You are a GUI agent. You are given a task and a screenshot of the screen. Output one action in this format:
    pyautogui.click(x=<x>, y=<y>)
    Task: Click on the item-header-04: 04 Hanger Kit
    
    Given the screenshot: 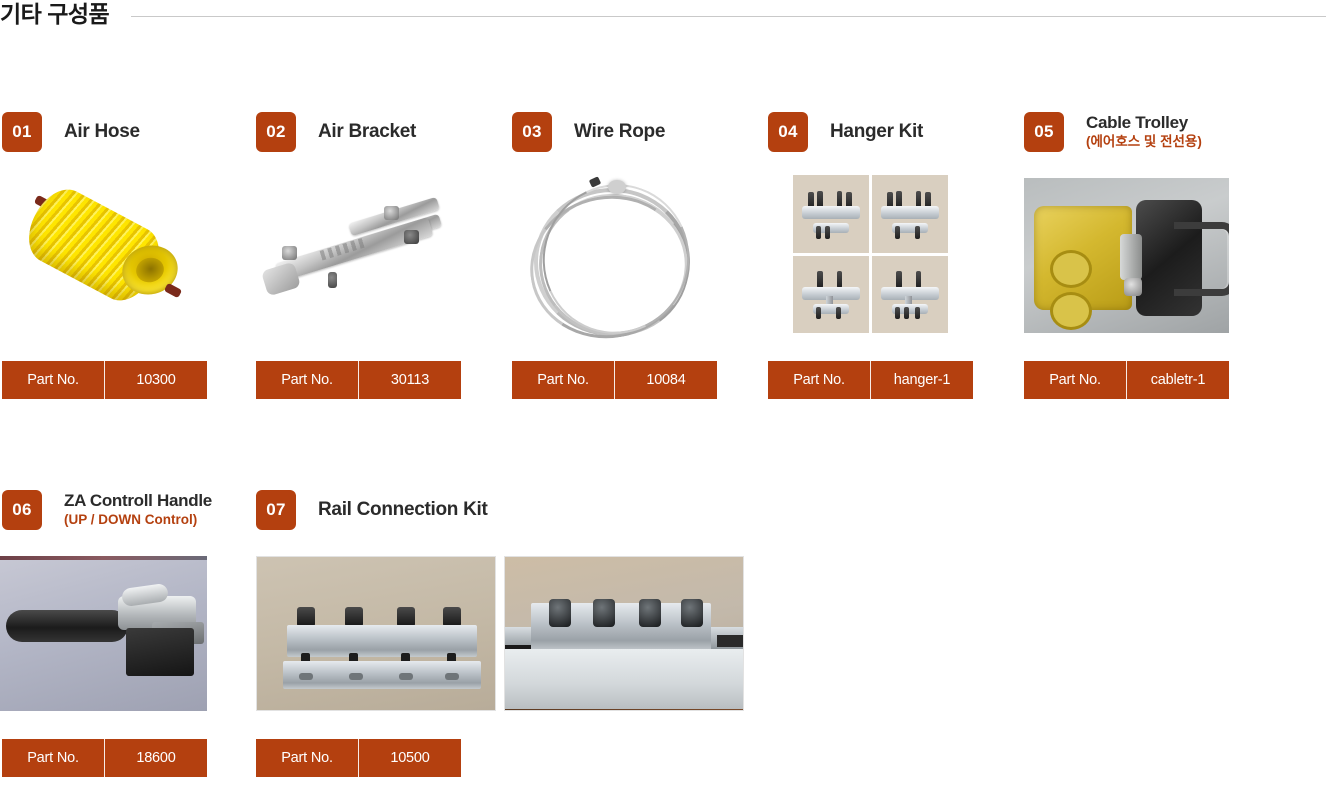 What is the action you would take?
    pyautogui.click(x=870, y=132)
    